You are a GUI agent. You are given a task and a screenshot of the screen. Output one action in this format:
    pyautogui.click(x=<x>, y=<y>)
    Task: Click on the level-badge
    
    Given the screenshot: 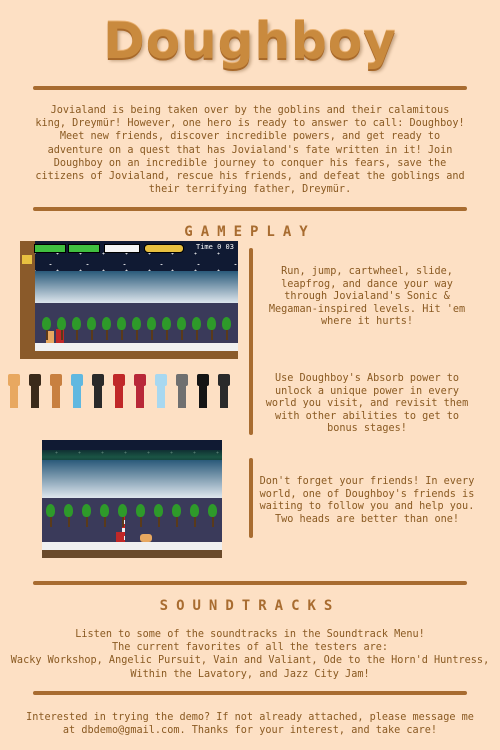 What is the action you would take?
    pyautogui.click(x=27, y=259)
    